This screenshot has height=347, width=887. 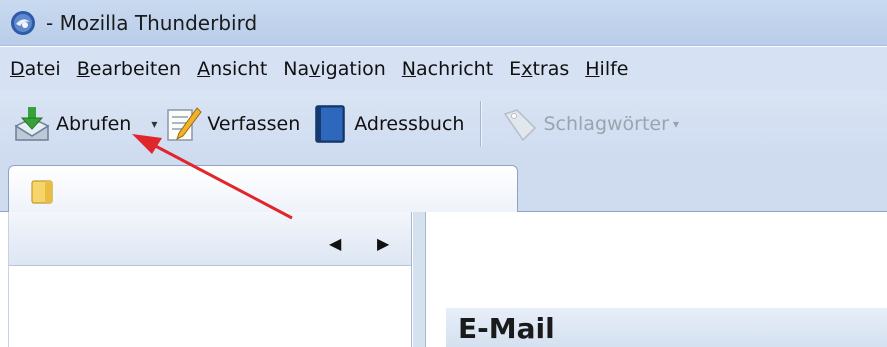 What do you see at coordinates (443, 23) in the screenshot?
I see `title-bar: - Mozilla Thunderbird` at bounding box center [443, 23].